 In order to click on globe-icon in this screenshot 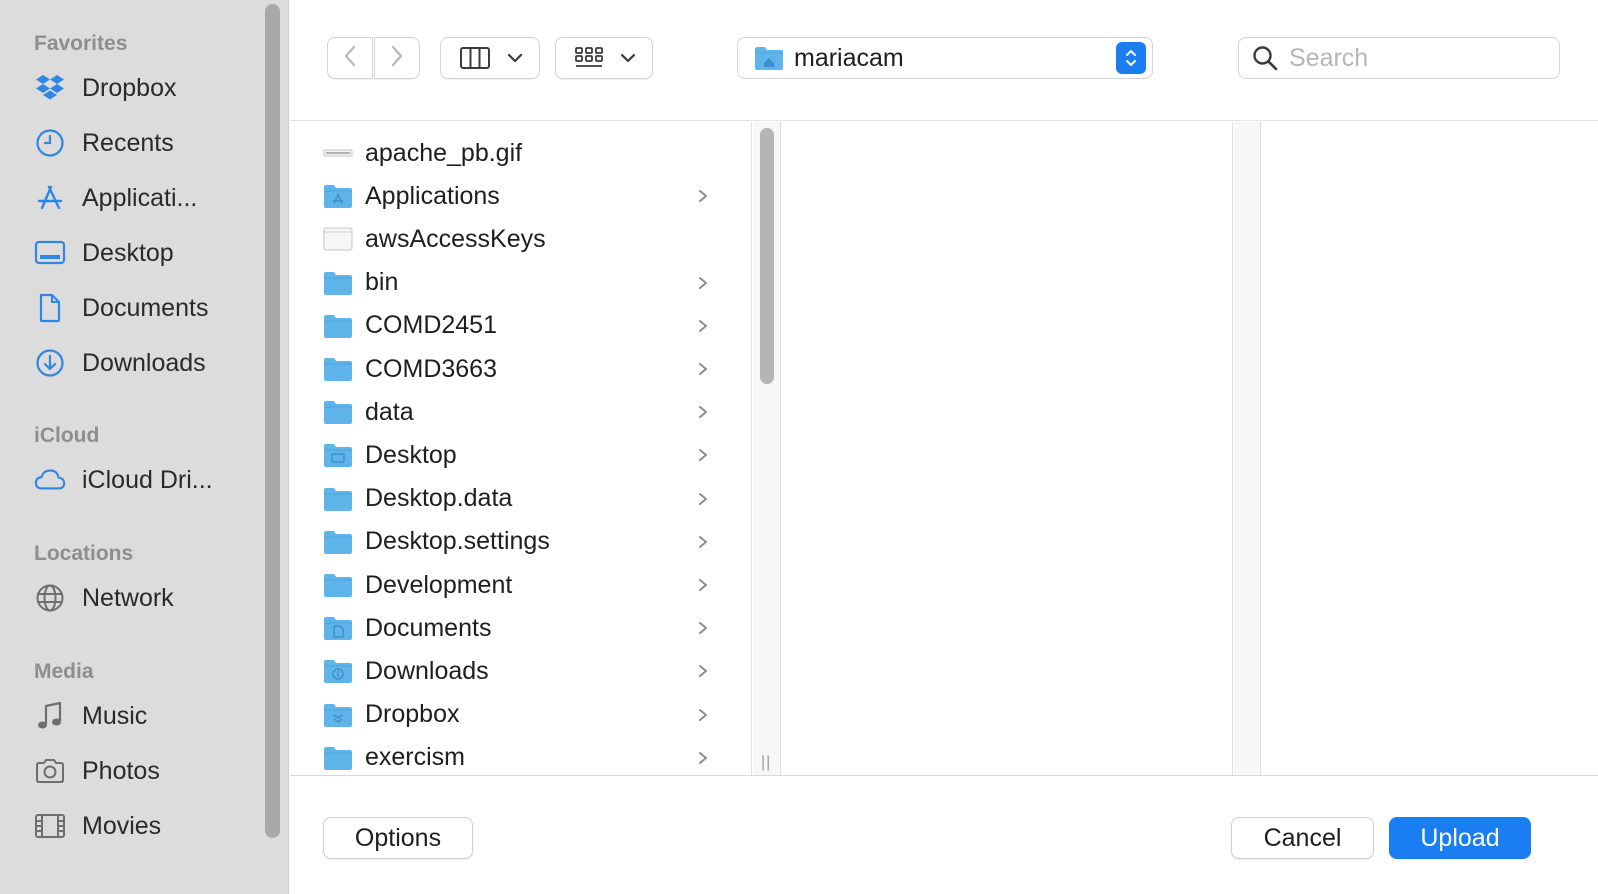, I will do `click(50, 598)`.